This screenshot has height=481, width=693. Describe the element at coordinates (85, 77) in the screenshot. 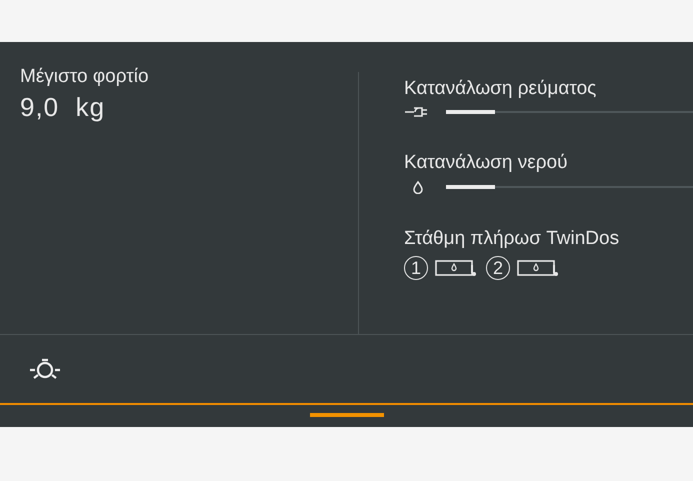

I see `max-load-label: Μέγιστο φορτίο` at that location.